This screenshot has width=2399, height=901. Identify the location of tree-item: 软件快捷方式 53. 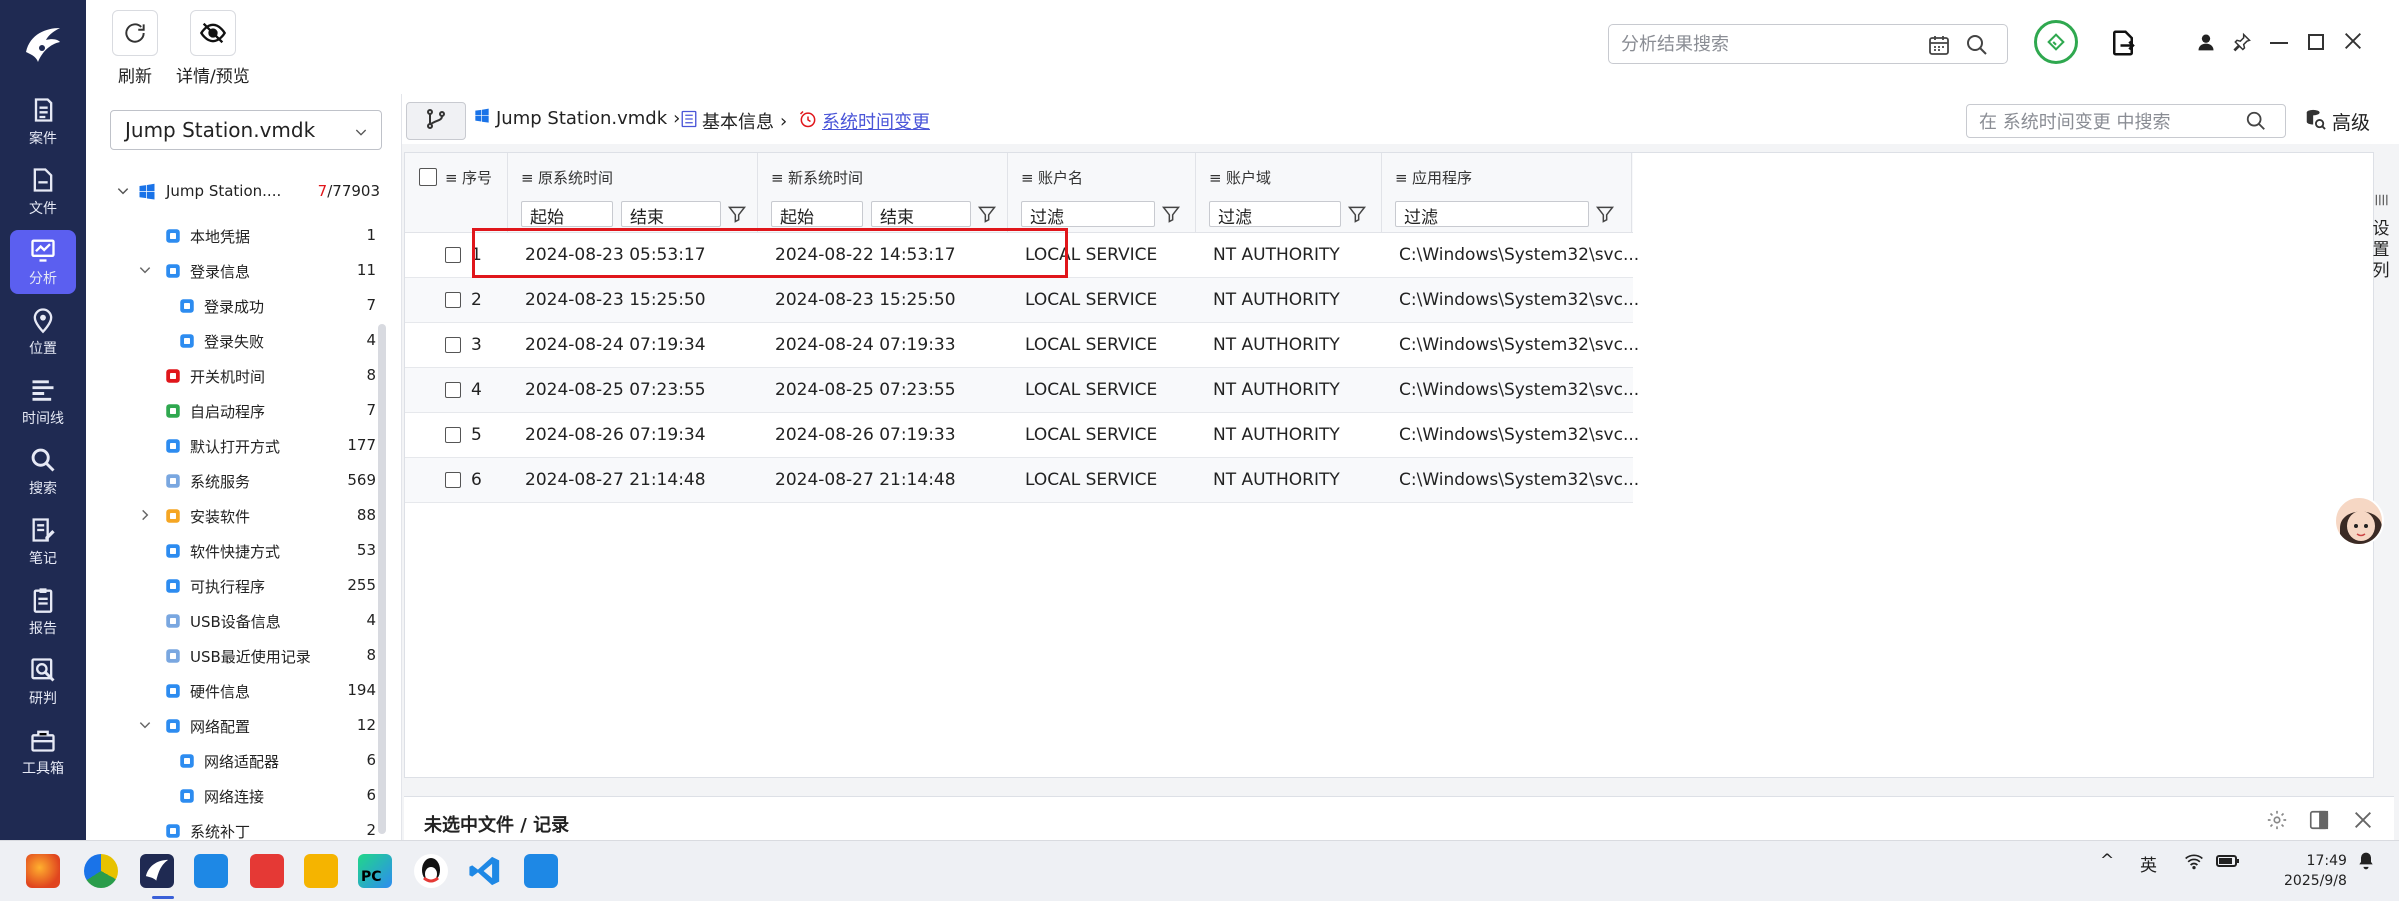
(231, 550).